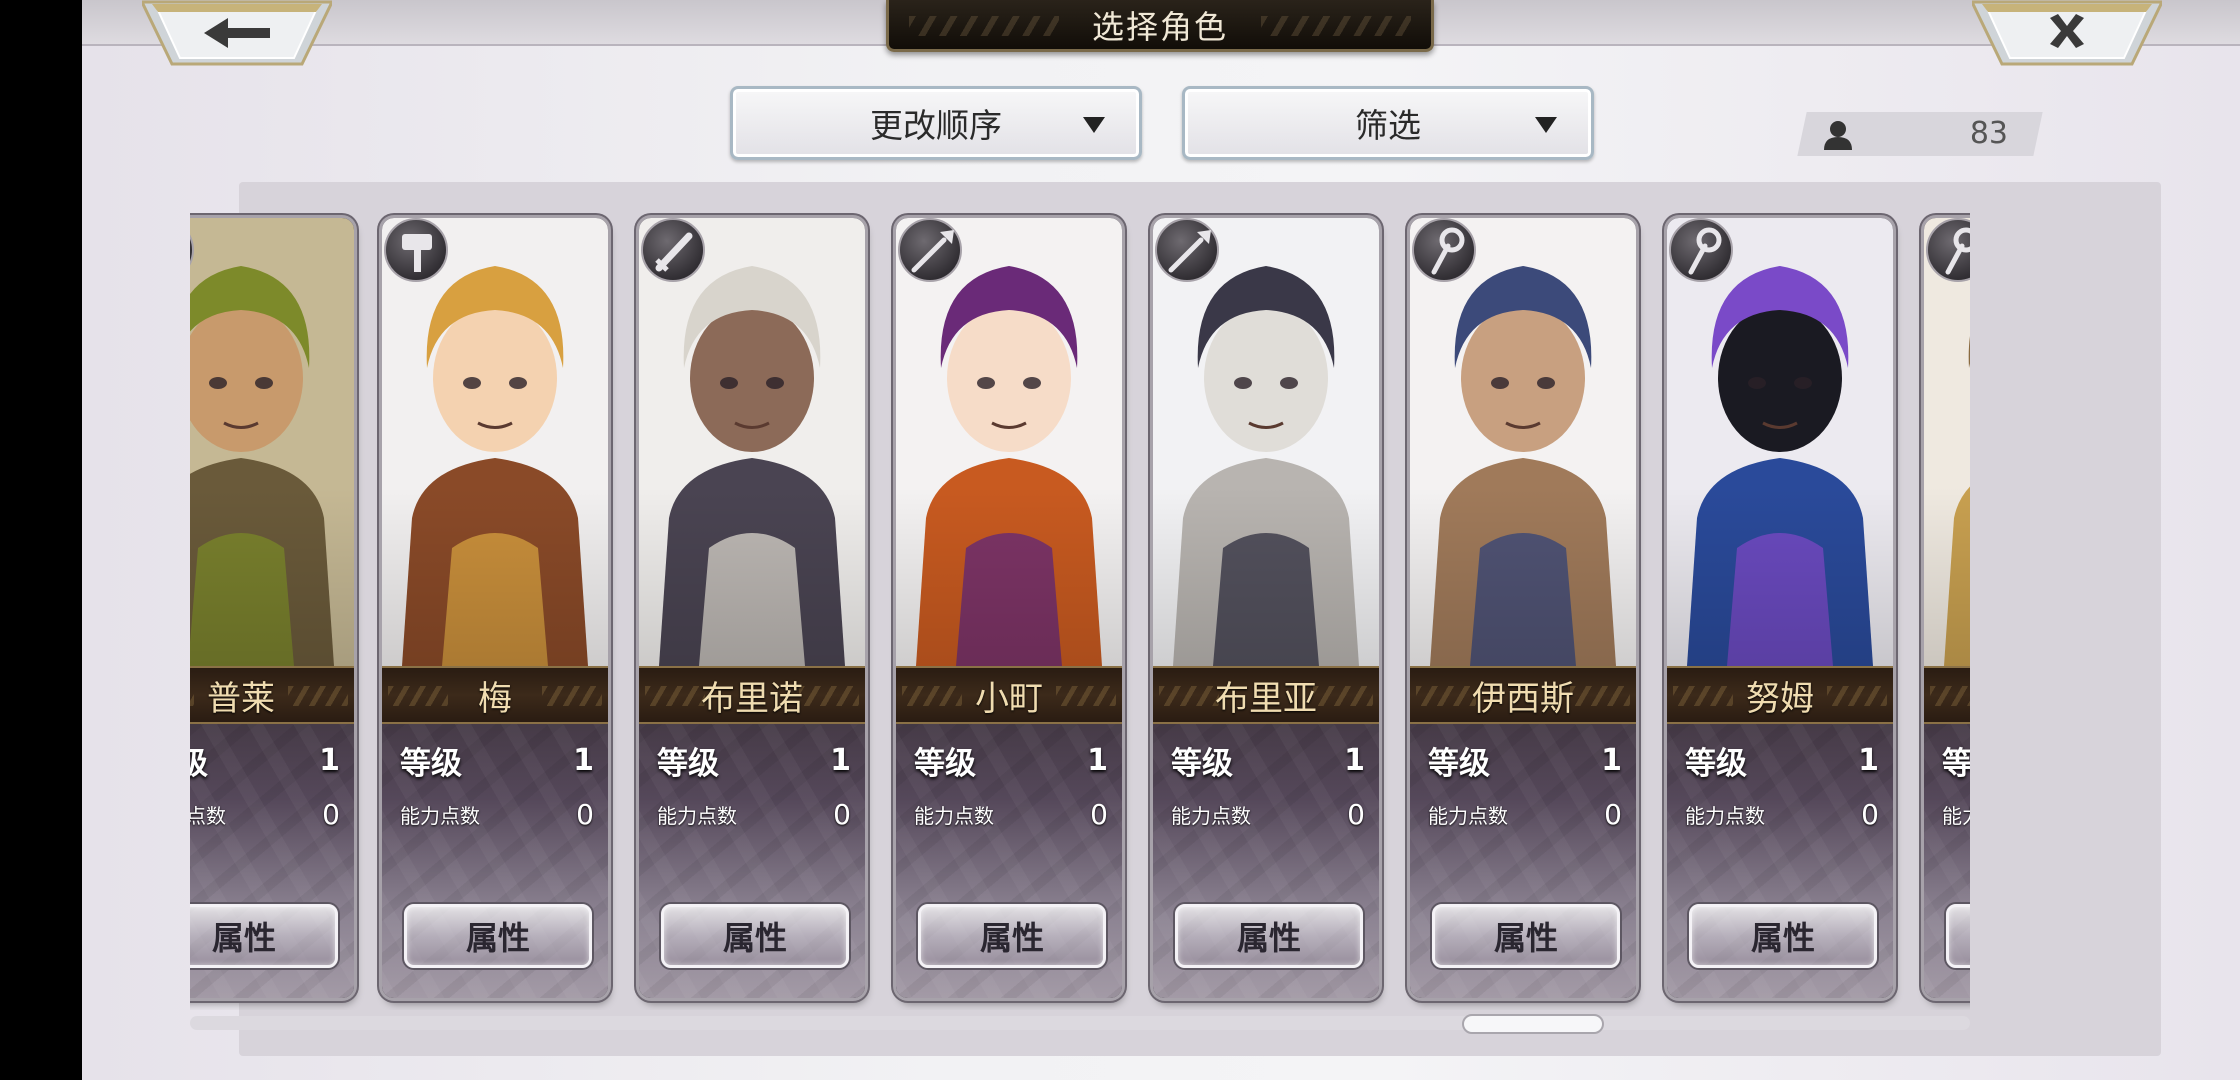 The width and height of the screenshot is (2240, 1080). I want to click on name-strip: 布里诺, so click(752, 695).